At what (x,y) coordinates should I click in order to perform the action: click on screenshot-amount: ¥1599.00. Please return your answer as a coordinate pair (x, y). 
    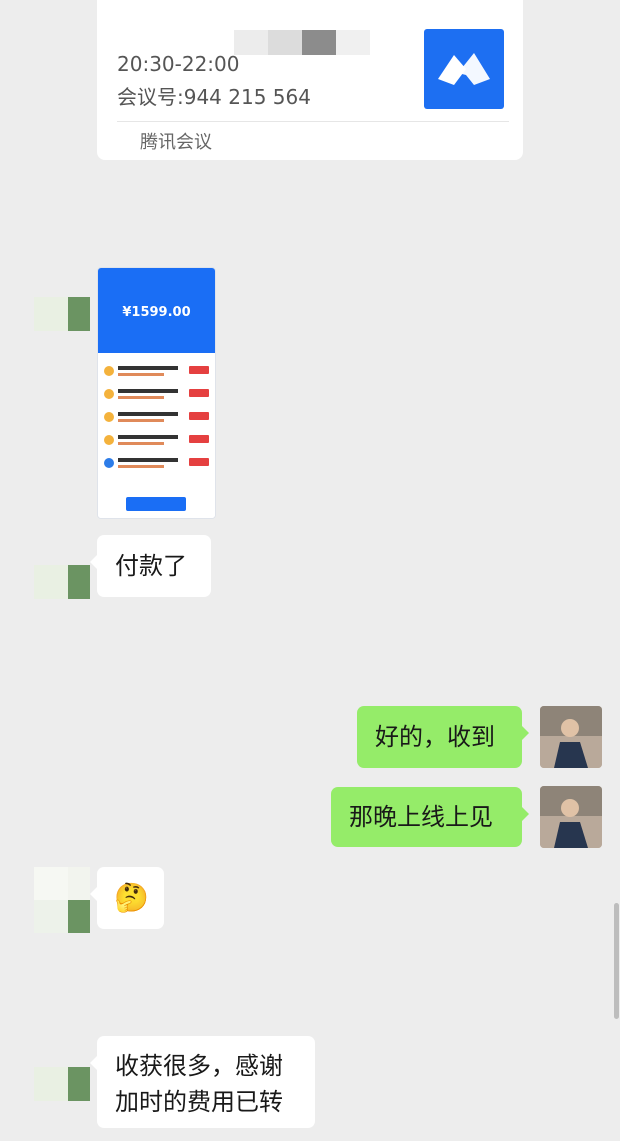
    Looking at the image, I should click on (156, 312).